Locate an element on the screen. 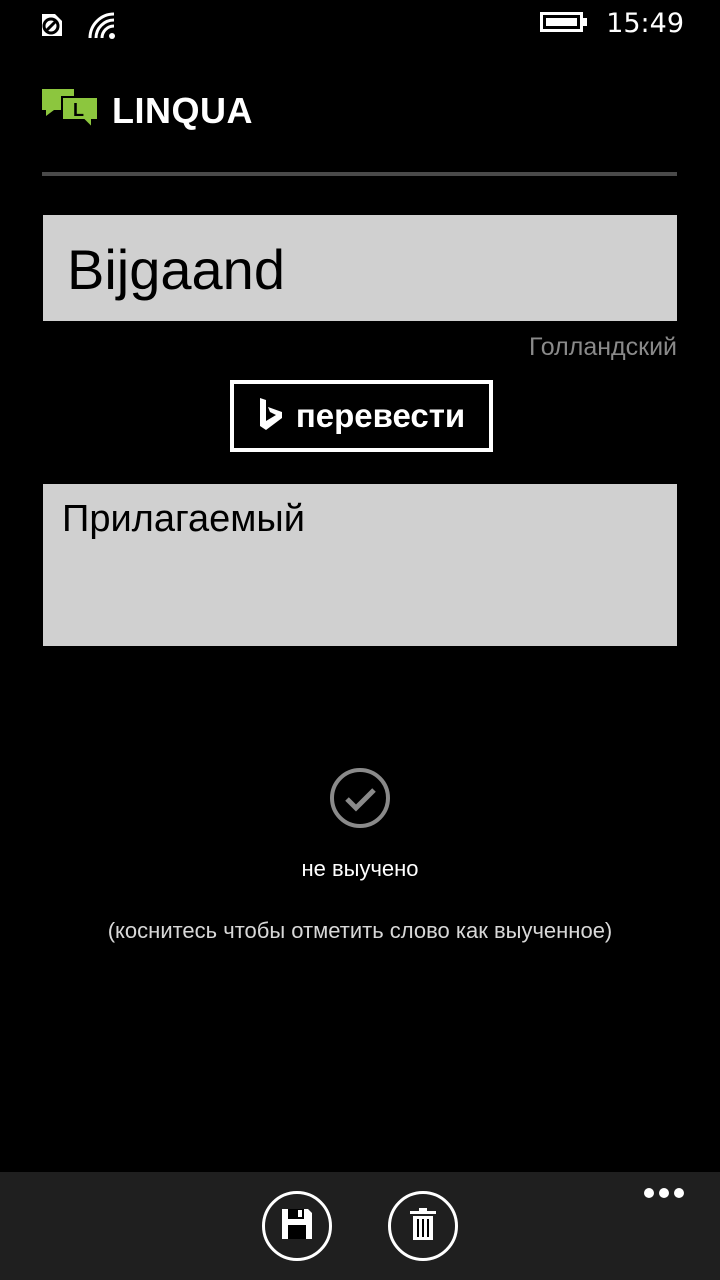 This screenshot has height=1280, width=720. app-header: L LINQUA is located at coordinates (147, 111).